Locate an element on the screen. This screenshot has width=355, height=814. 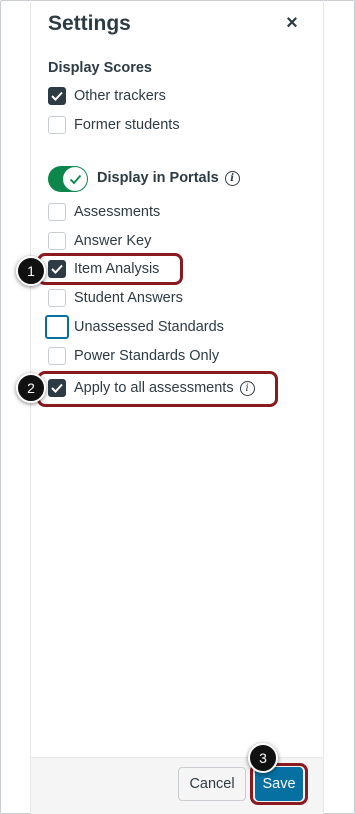
toggle-check-icon is located at coordinates (75, 179).